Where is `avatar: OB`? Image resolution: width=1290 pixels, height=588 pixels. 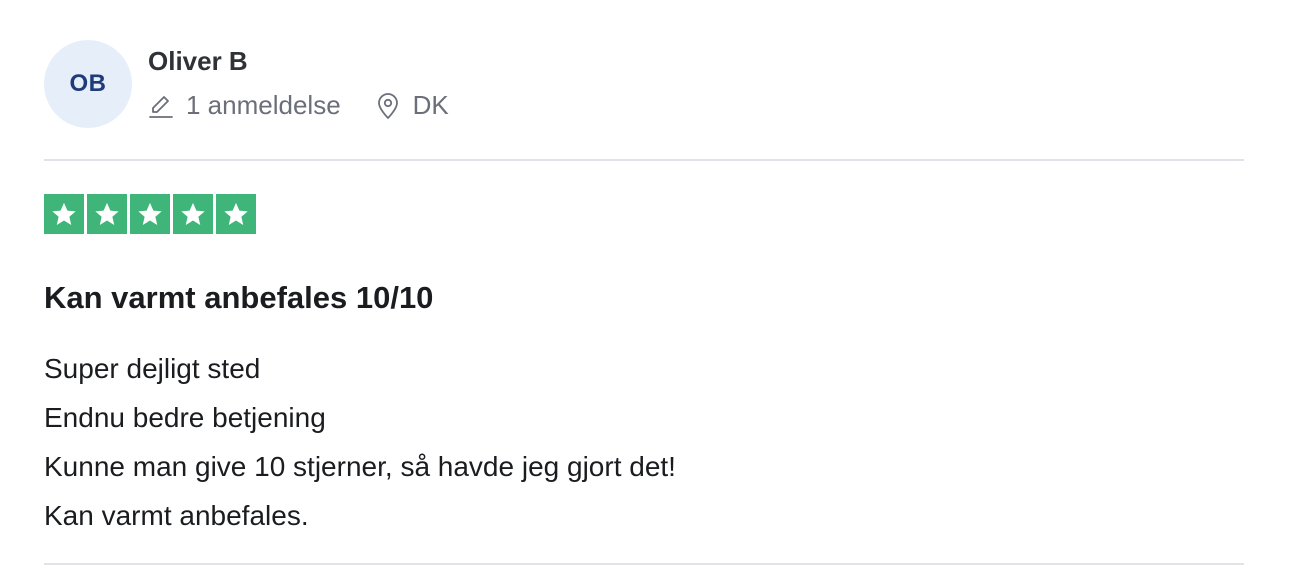 avatar: OB is located at coordinates (88, 84).